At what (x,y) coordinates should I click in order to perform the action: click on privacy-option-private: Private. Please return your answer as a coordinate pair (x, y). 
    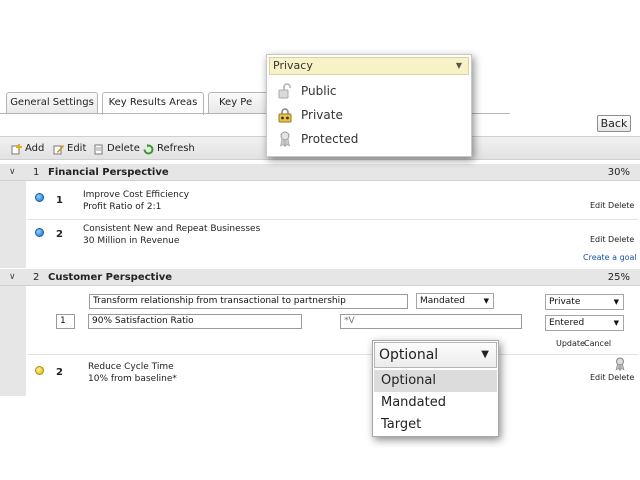
    Looking at the image, I should click on (310, 115).